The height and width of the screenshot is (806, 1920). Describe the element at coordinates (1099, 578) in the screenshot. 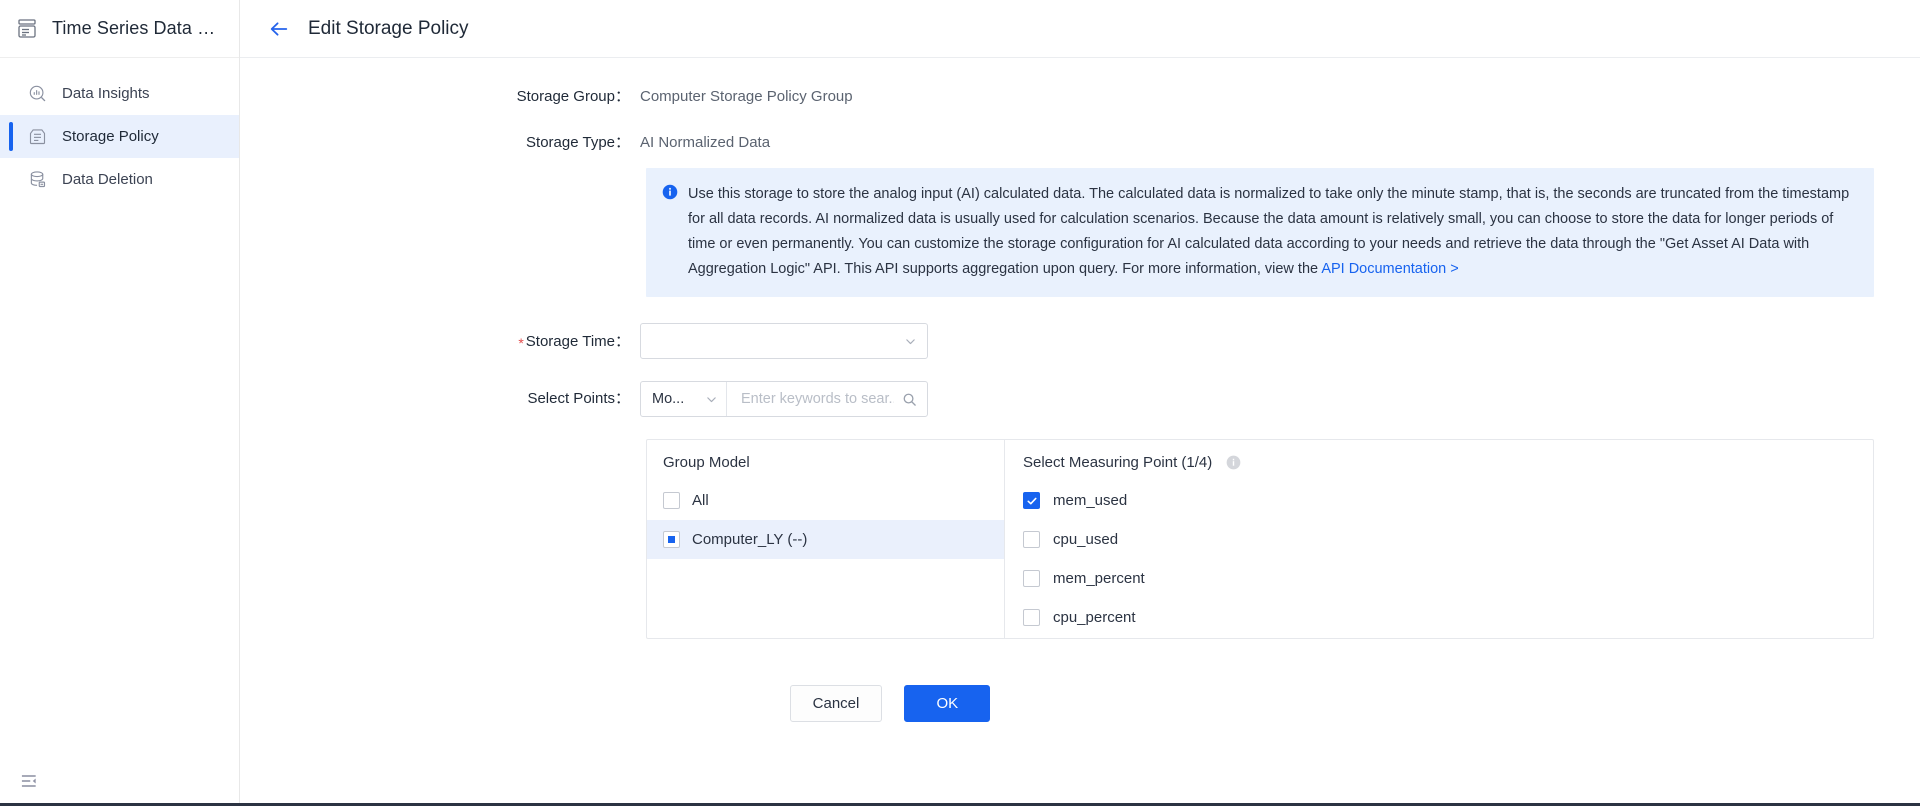

I see `measuring-point-item-label: mem_percent` at that location.